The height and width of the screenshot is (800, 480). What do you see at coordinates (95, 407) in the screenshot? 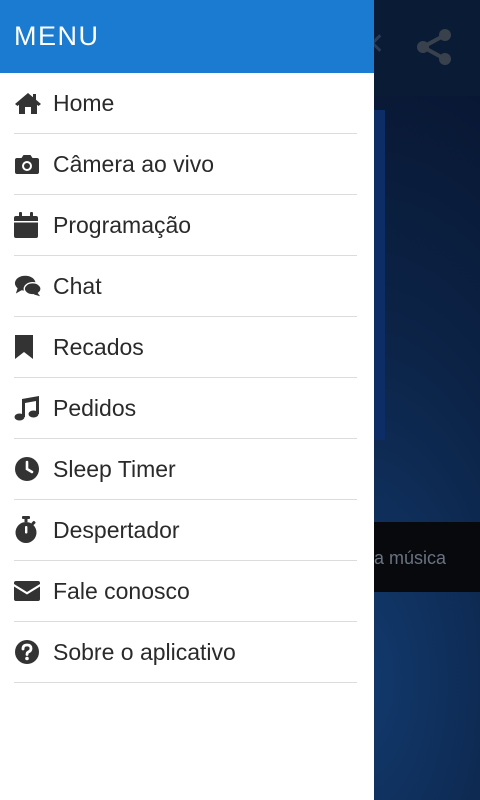
I see `menu-label: Pedidos` at bounding box center [95, 407].